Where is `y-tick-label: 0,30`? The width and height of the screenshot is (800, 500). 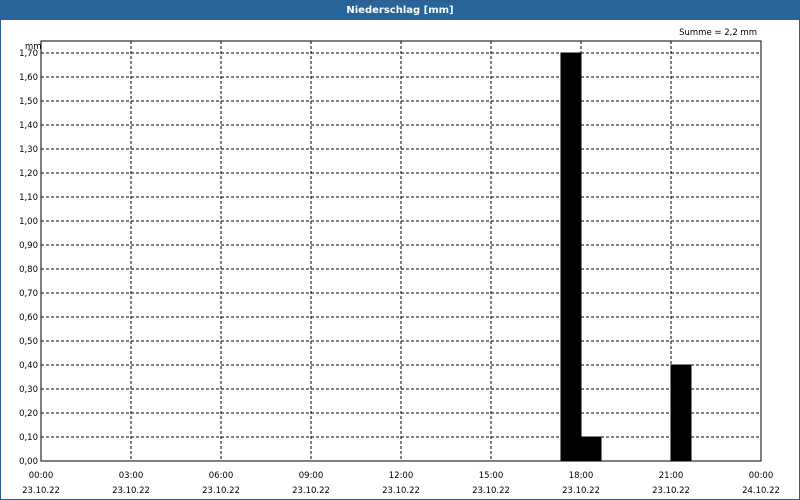 y-tick-label: 0,30 is located at coordinates (28, 390).